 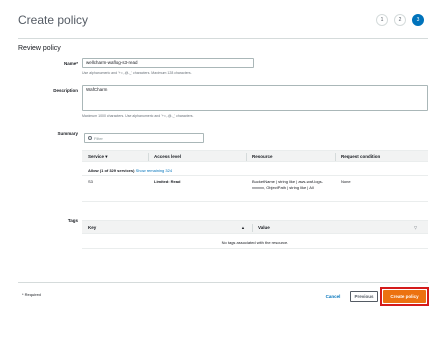 I want to click on column-request-condition: Request condition, so click(x=360, y=156).